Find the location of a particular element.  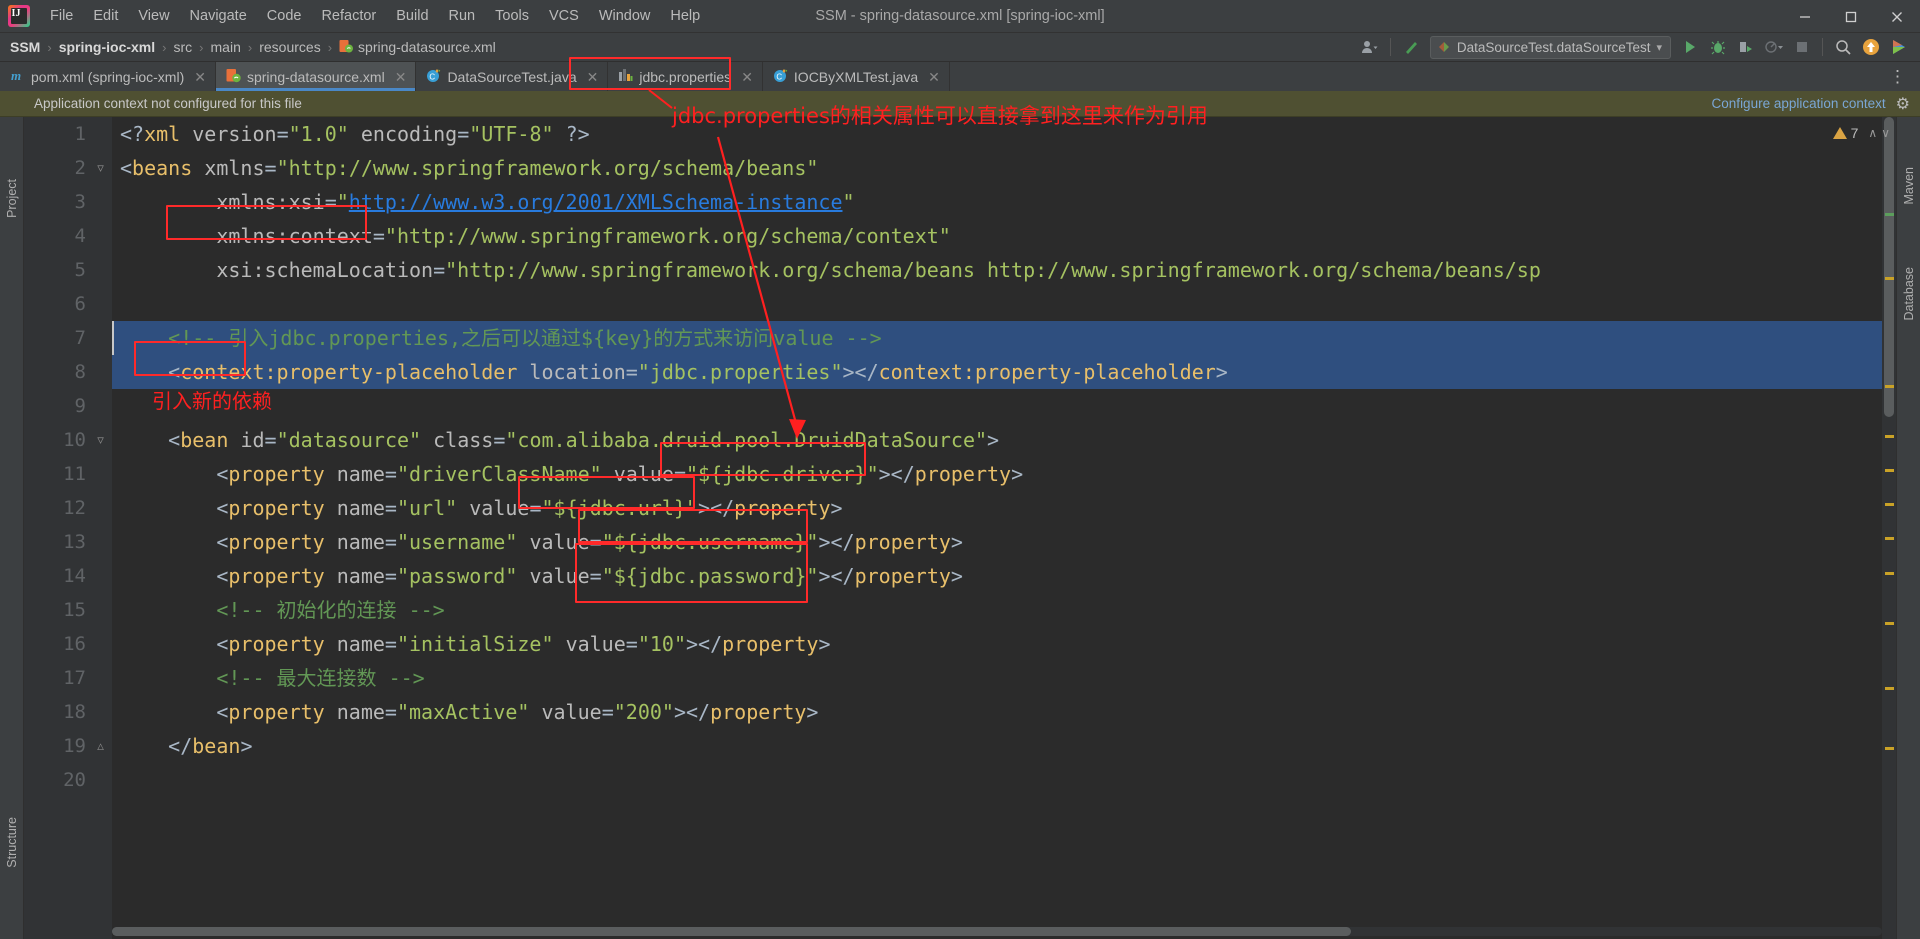

menu-navigate: Navigate is located at coordinates (218, 16).